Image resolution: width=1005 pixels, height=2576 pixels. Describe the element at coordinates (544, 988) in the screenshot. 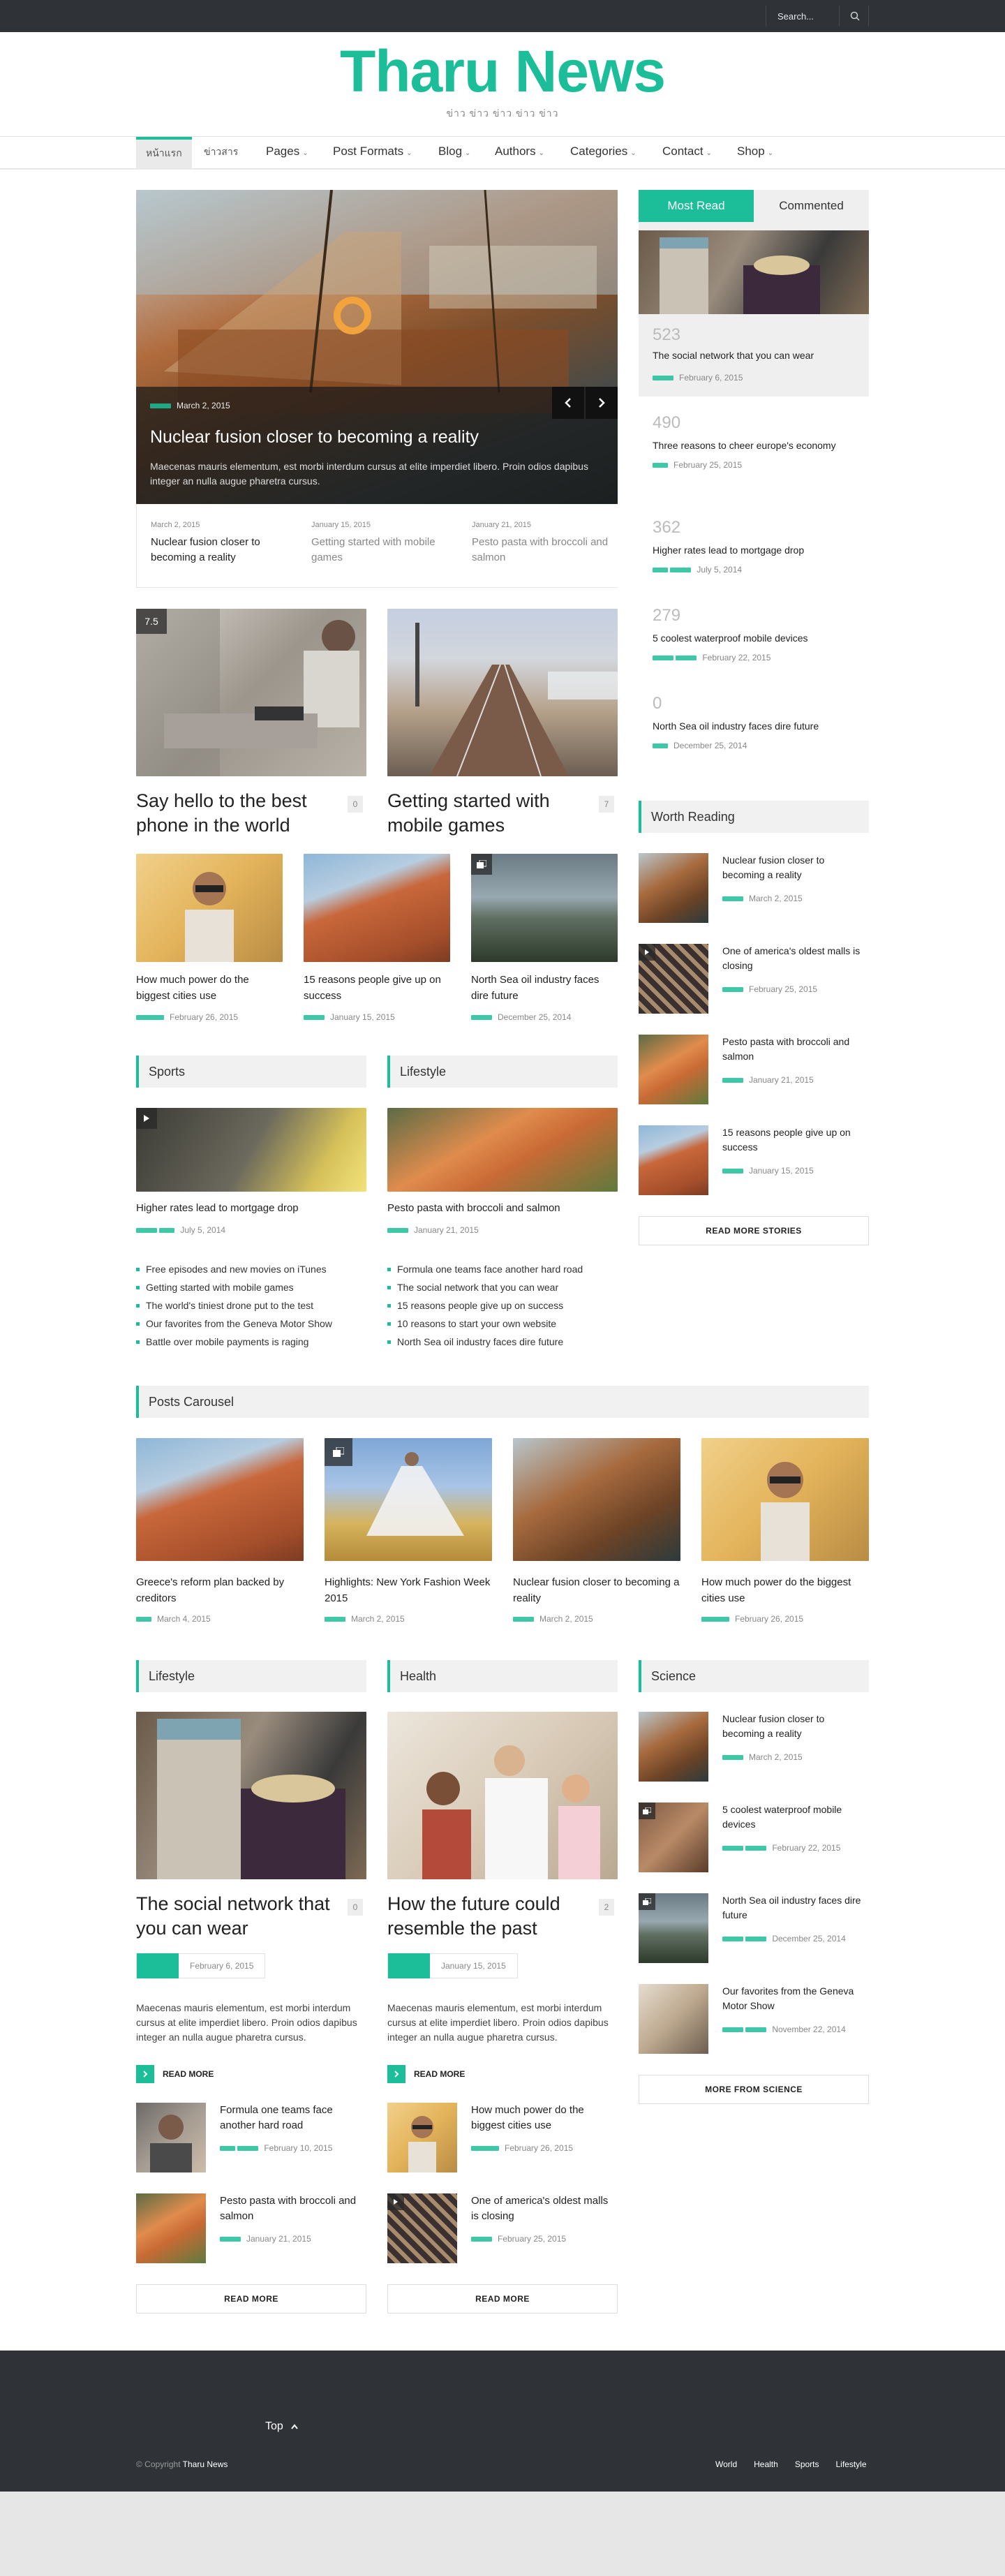

I see `post-title: North Sea oil industry faces dire future` at that location.